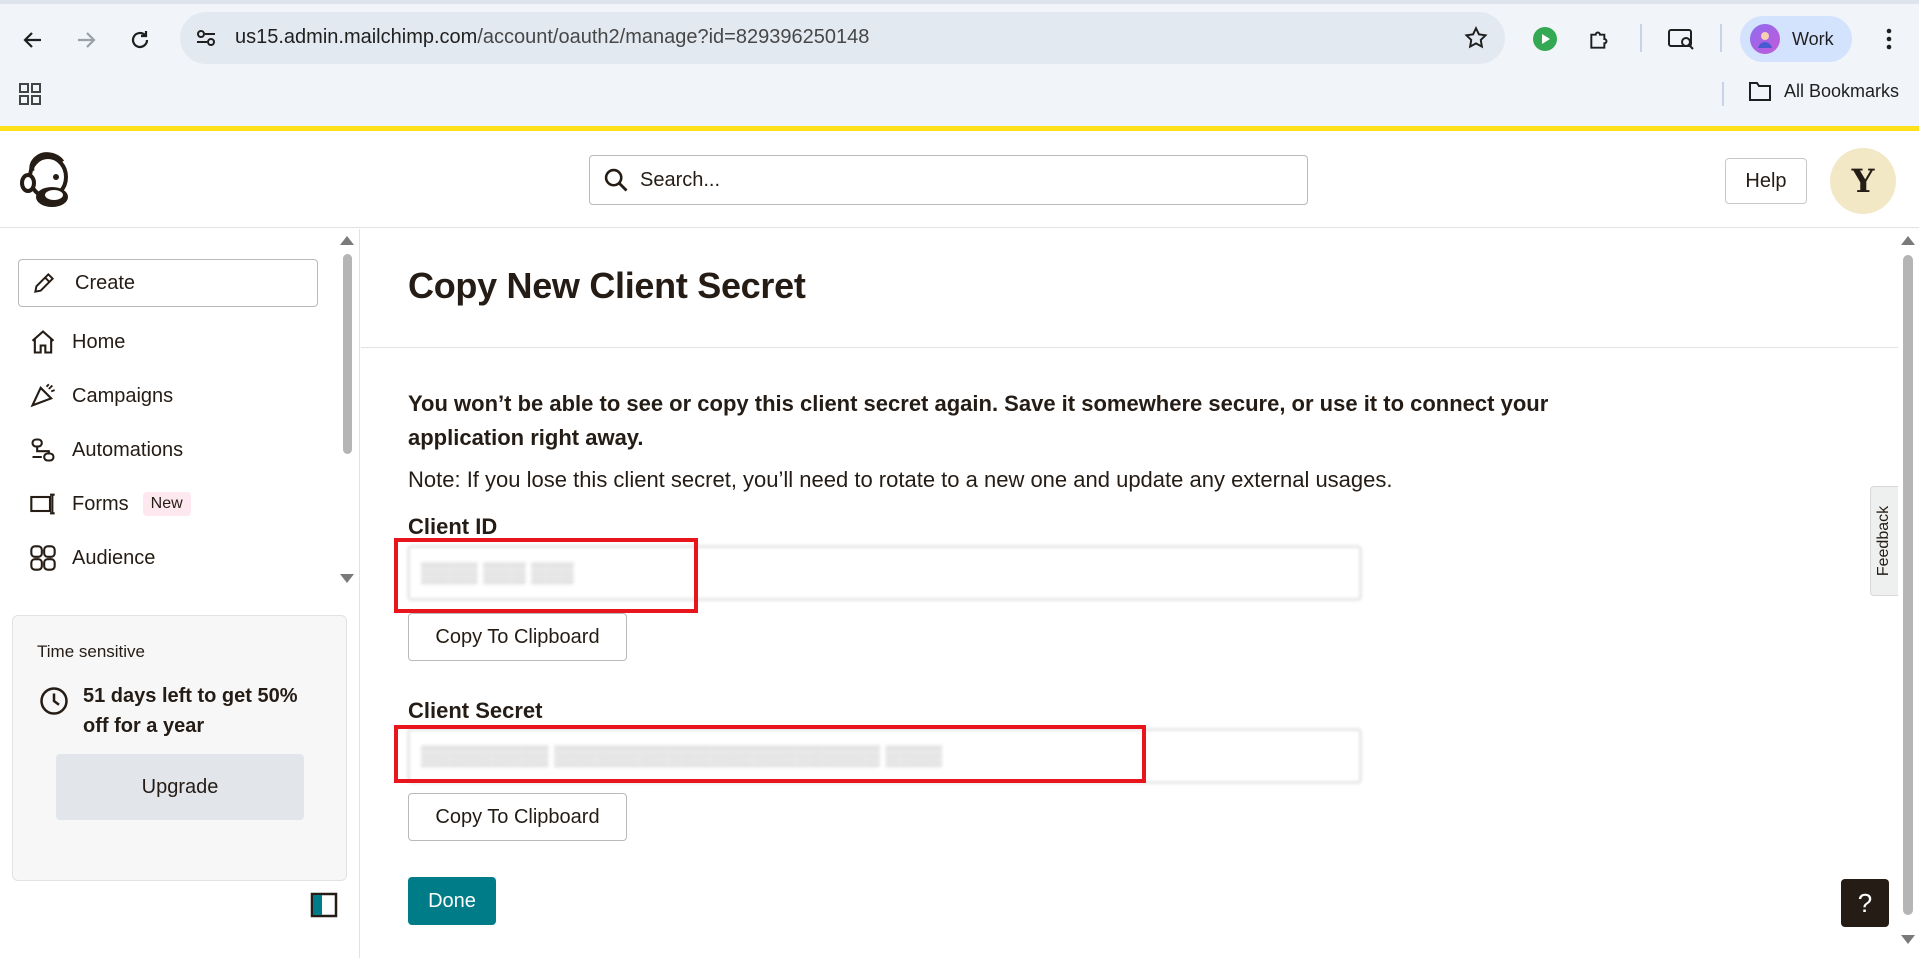 This screenshot has width=1919, height=958. I want to click on bookmarks-separator, so click(1723, 94).